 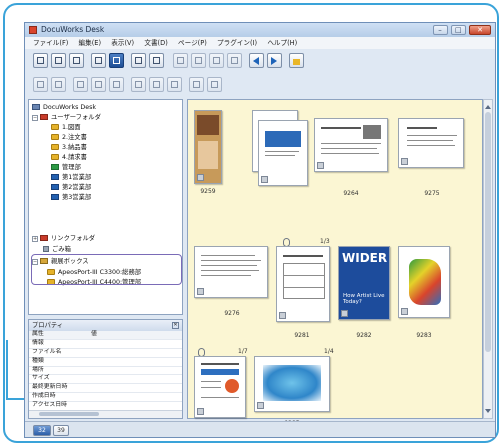 What do you see at coordinates (80, 84) in the screenshot?
I see `unbind-button` at bounding box center [80, 84].